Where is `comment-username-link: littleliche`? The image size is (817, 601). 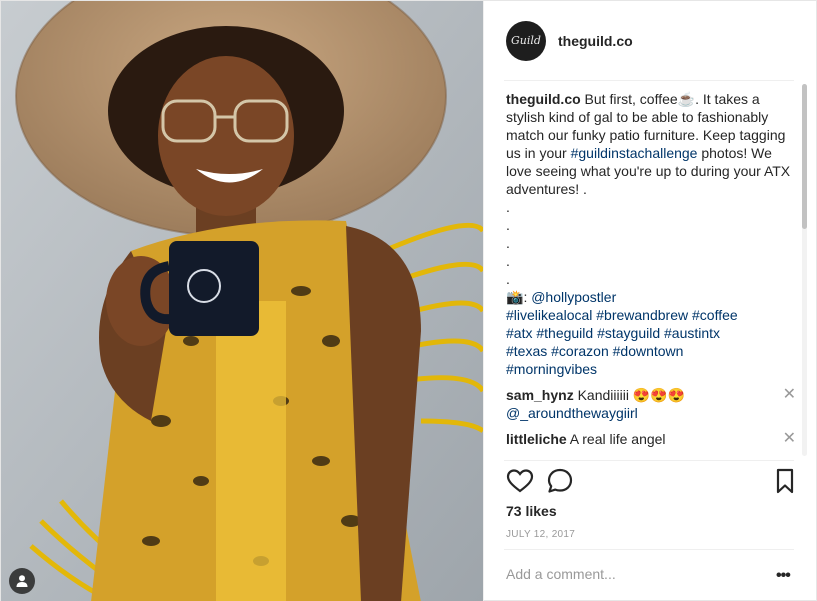
comment-username-link: littleliche is located at coordinates (536, 439).